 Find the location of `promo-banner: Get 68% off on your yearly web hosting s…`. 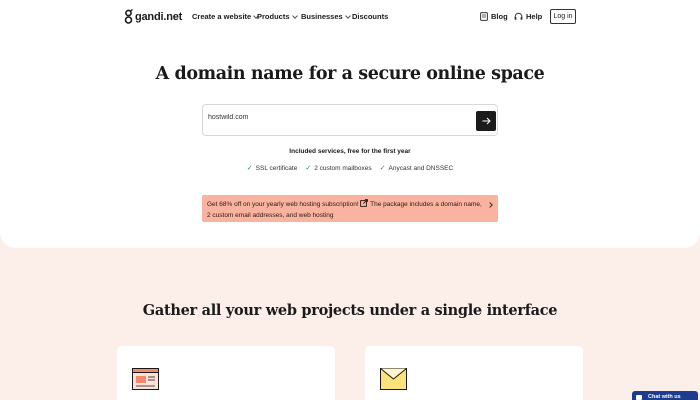

promo-banner: Get 68% off on your yearly web hosting s… is located at coordinates (350, 208).